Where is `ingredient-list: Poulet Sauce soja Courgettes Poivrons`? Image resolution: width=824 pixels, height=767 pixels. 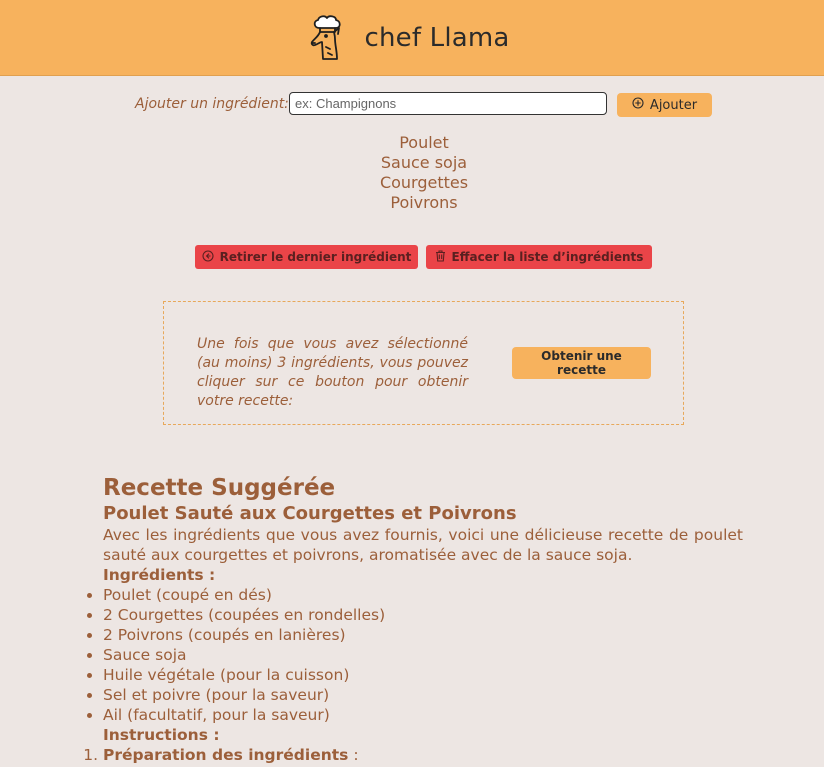
ingredient-list: Poulet Sauce soja Courgettes Poivrons is located at coordinates (412, 173).